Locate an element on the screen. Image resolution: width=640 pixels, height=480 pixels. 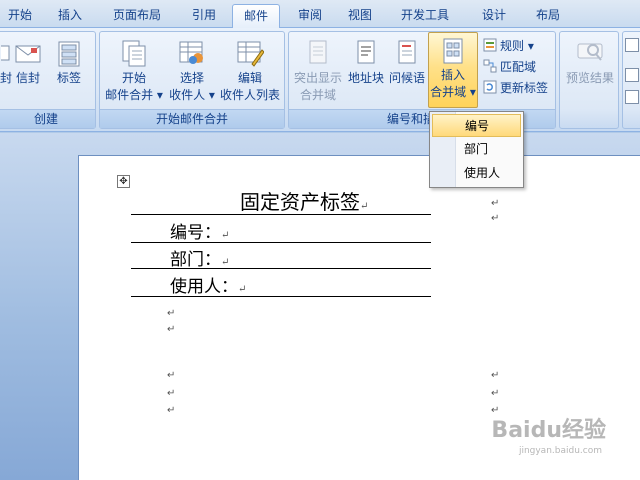
merge-field-item-department: 部门 is located at coordinates (476, 149).